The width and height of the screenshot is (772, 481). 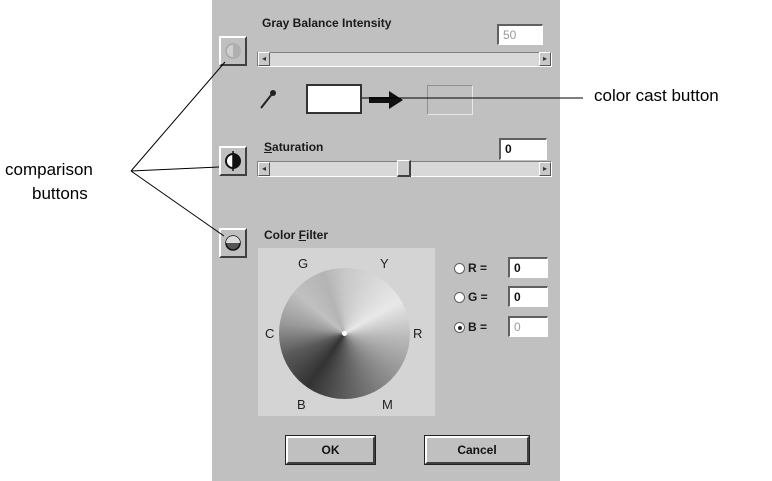 I want to click on color-cast-callout: color cast button, so click(x=656, y=95).